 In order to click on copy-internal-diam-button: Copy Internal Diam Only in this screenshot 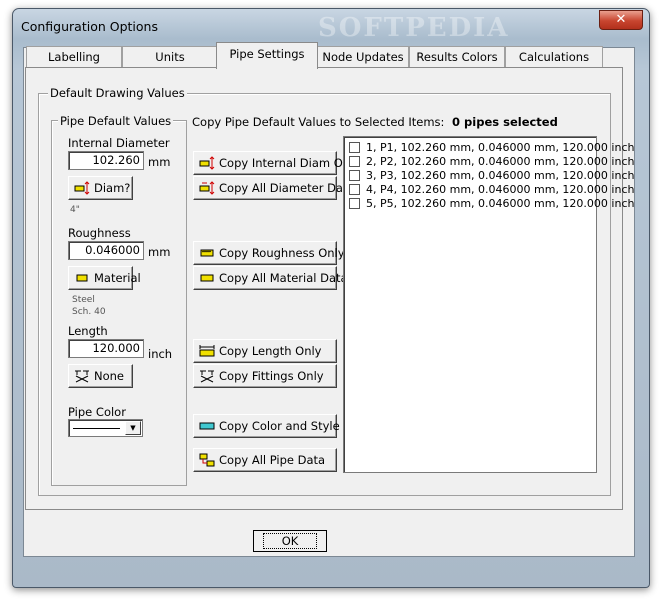, I will do `click(276, 163)`.